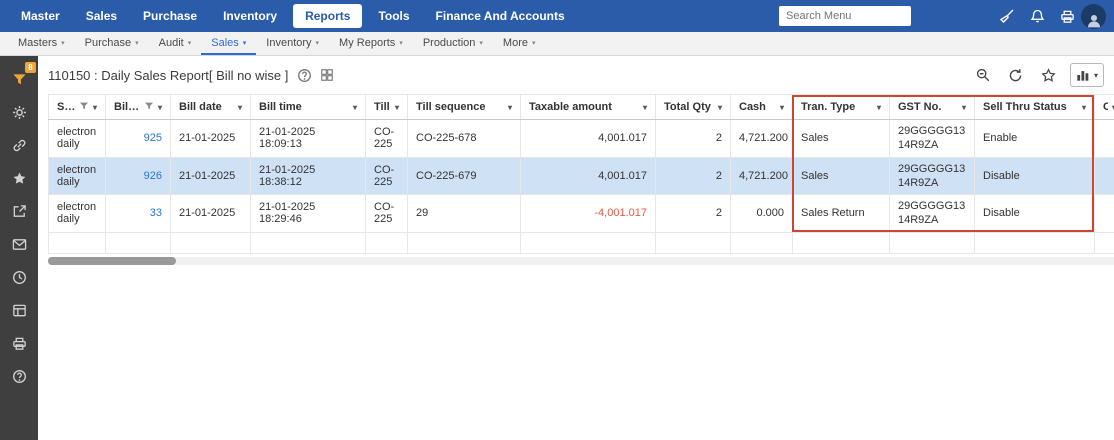 The height and width of the screenshot is (440, 1114). I want to click on cell-taxable-amount: 4,001.017, so click(588, 176).